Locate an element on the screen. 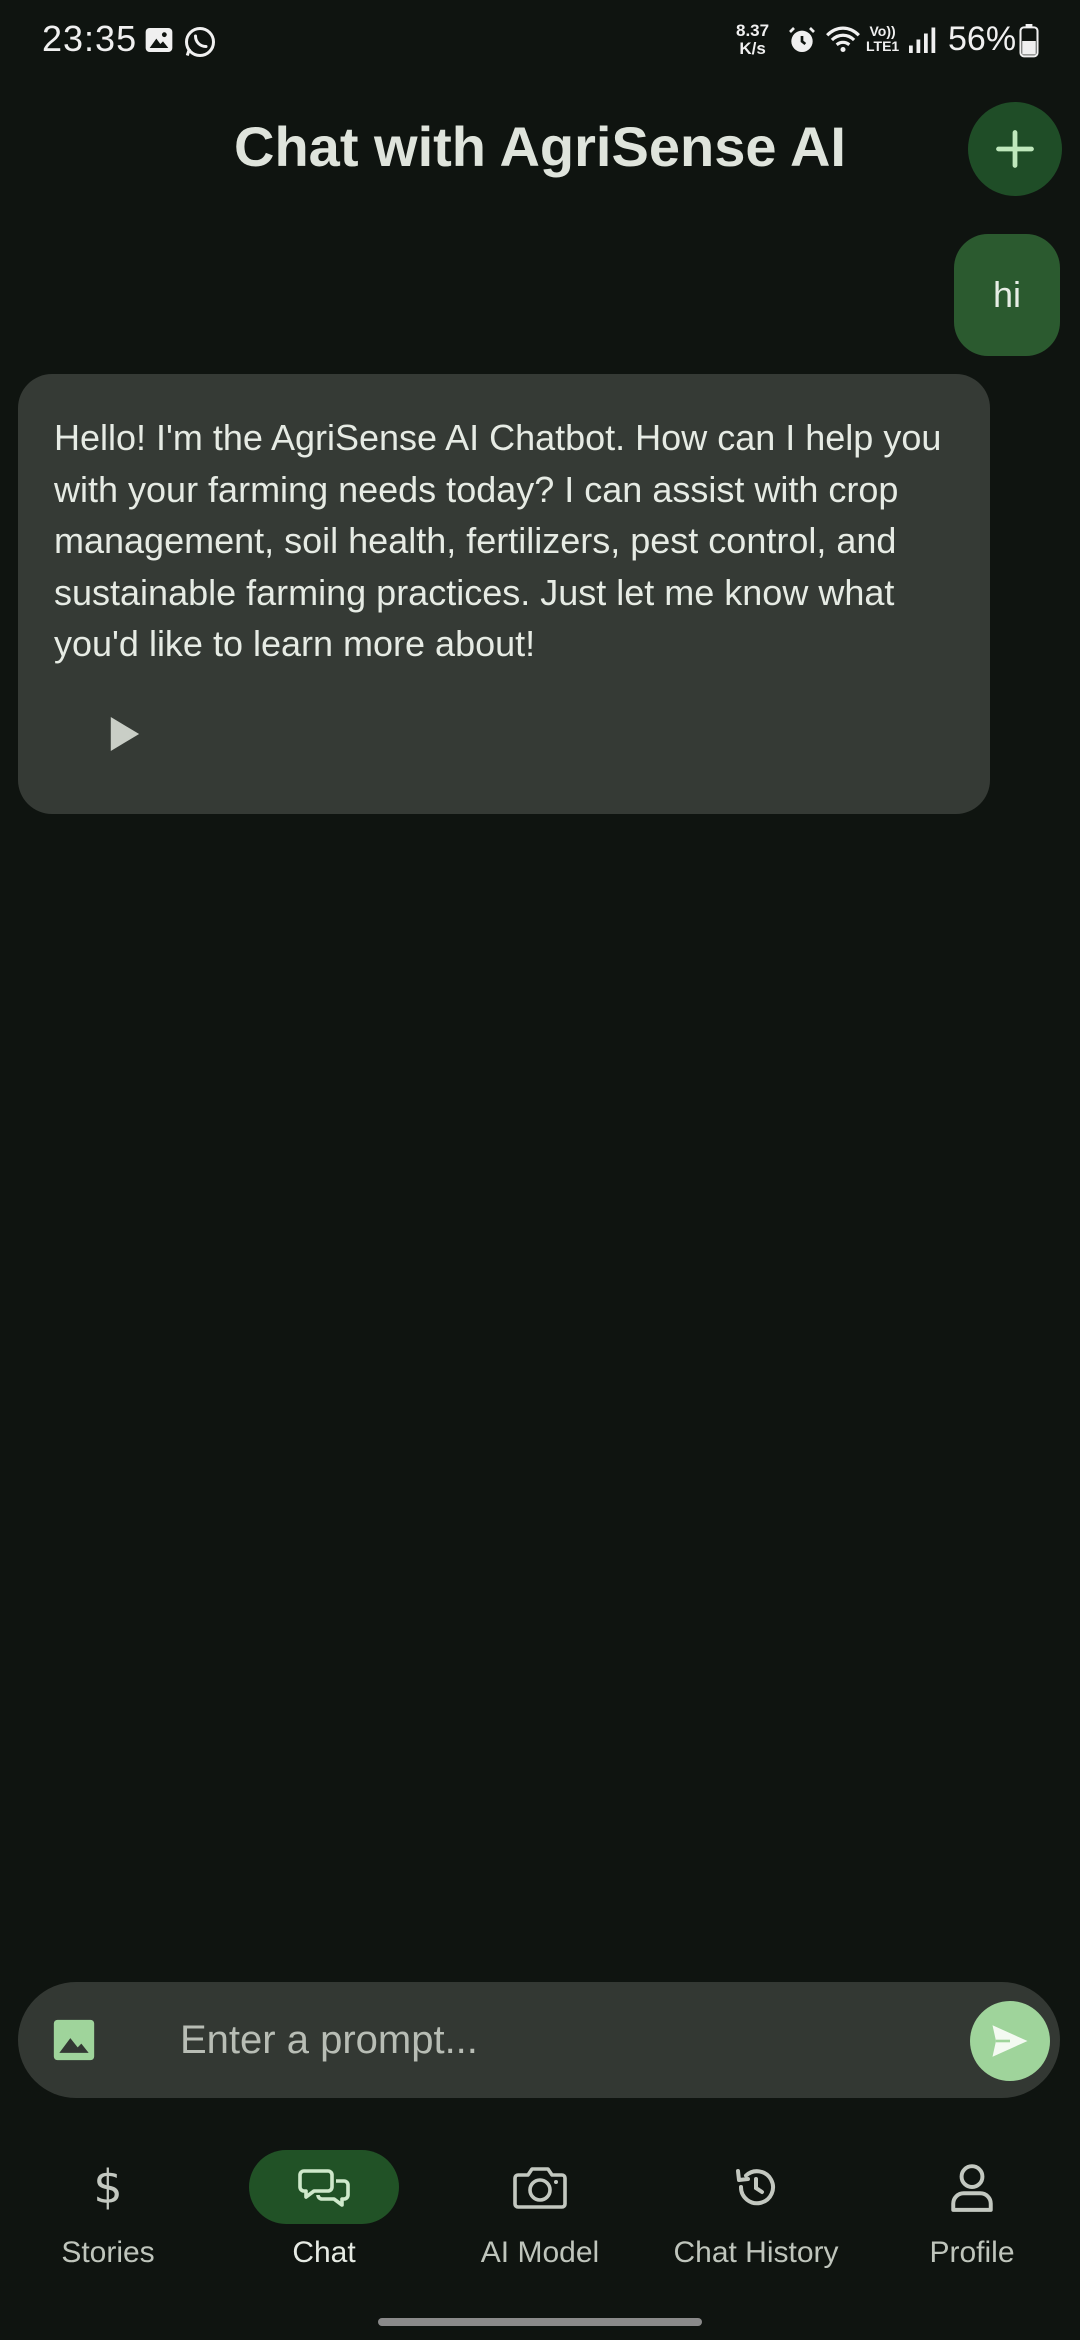 This screenshot has width=1080, height=2340. speed-value: 8.37 is located at coordinates (753, 30).